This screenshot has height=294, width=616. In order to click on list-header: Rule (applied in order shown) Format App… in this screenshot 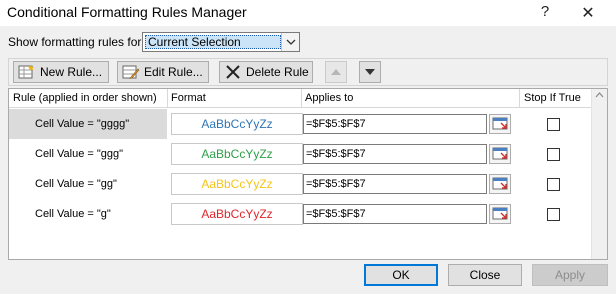, I will do `click(308, 98)`.